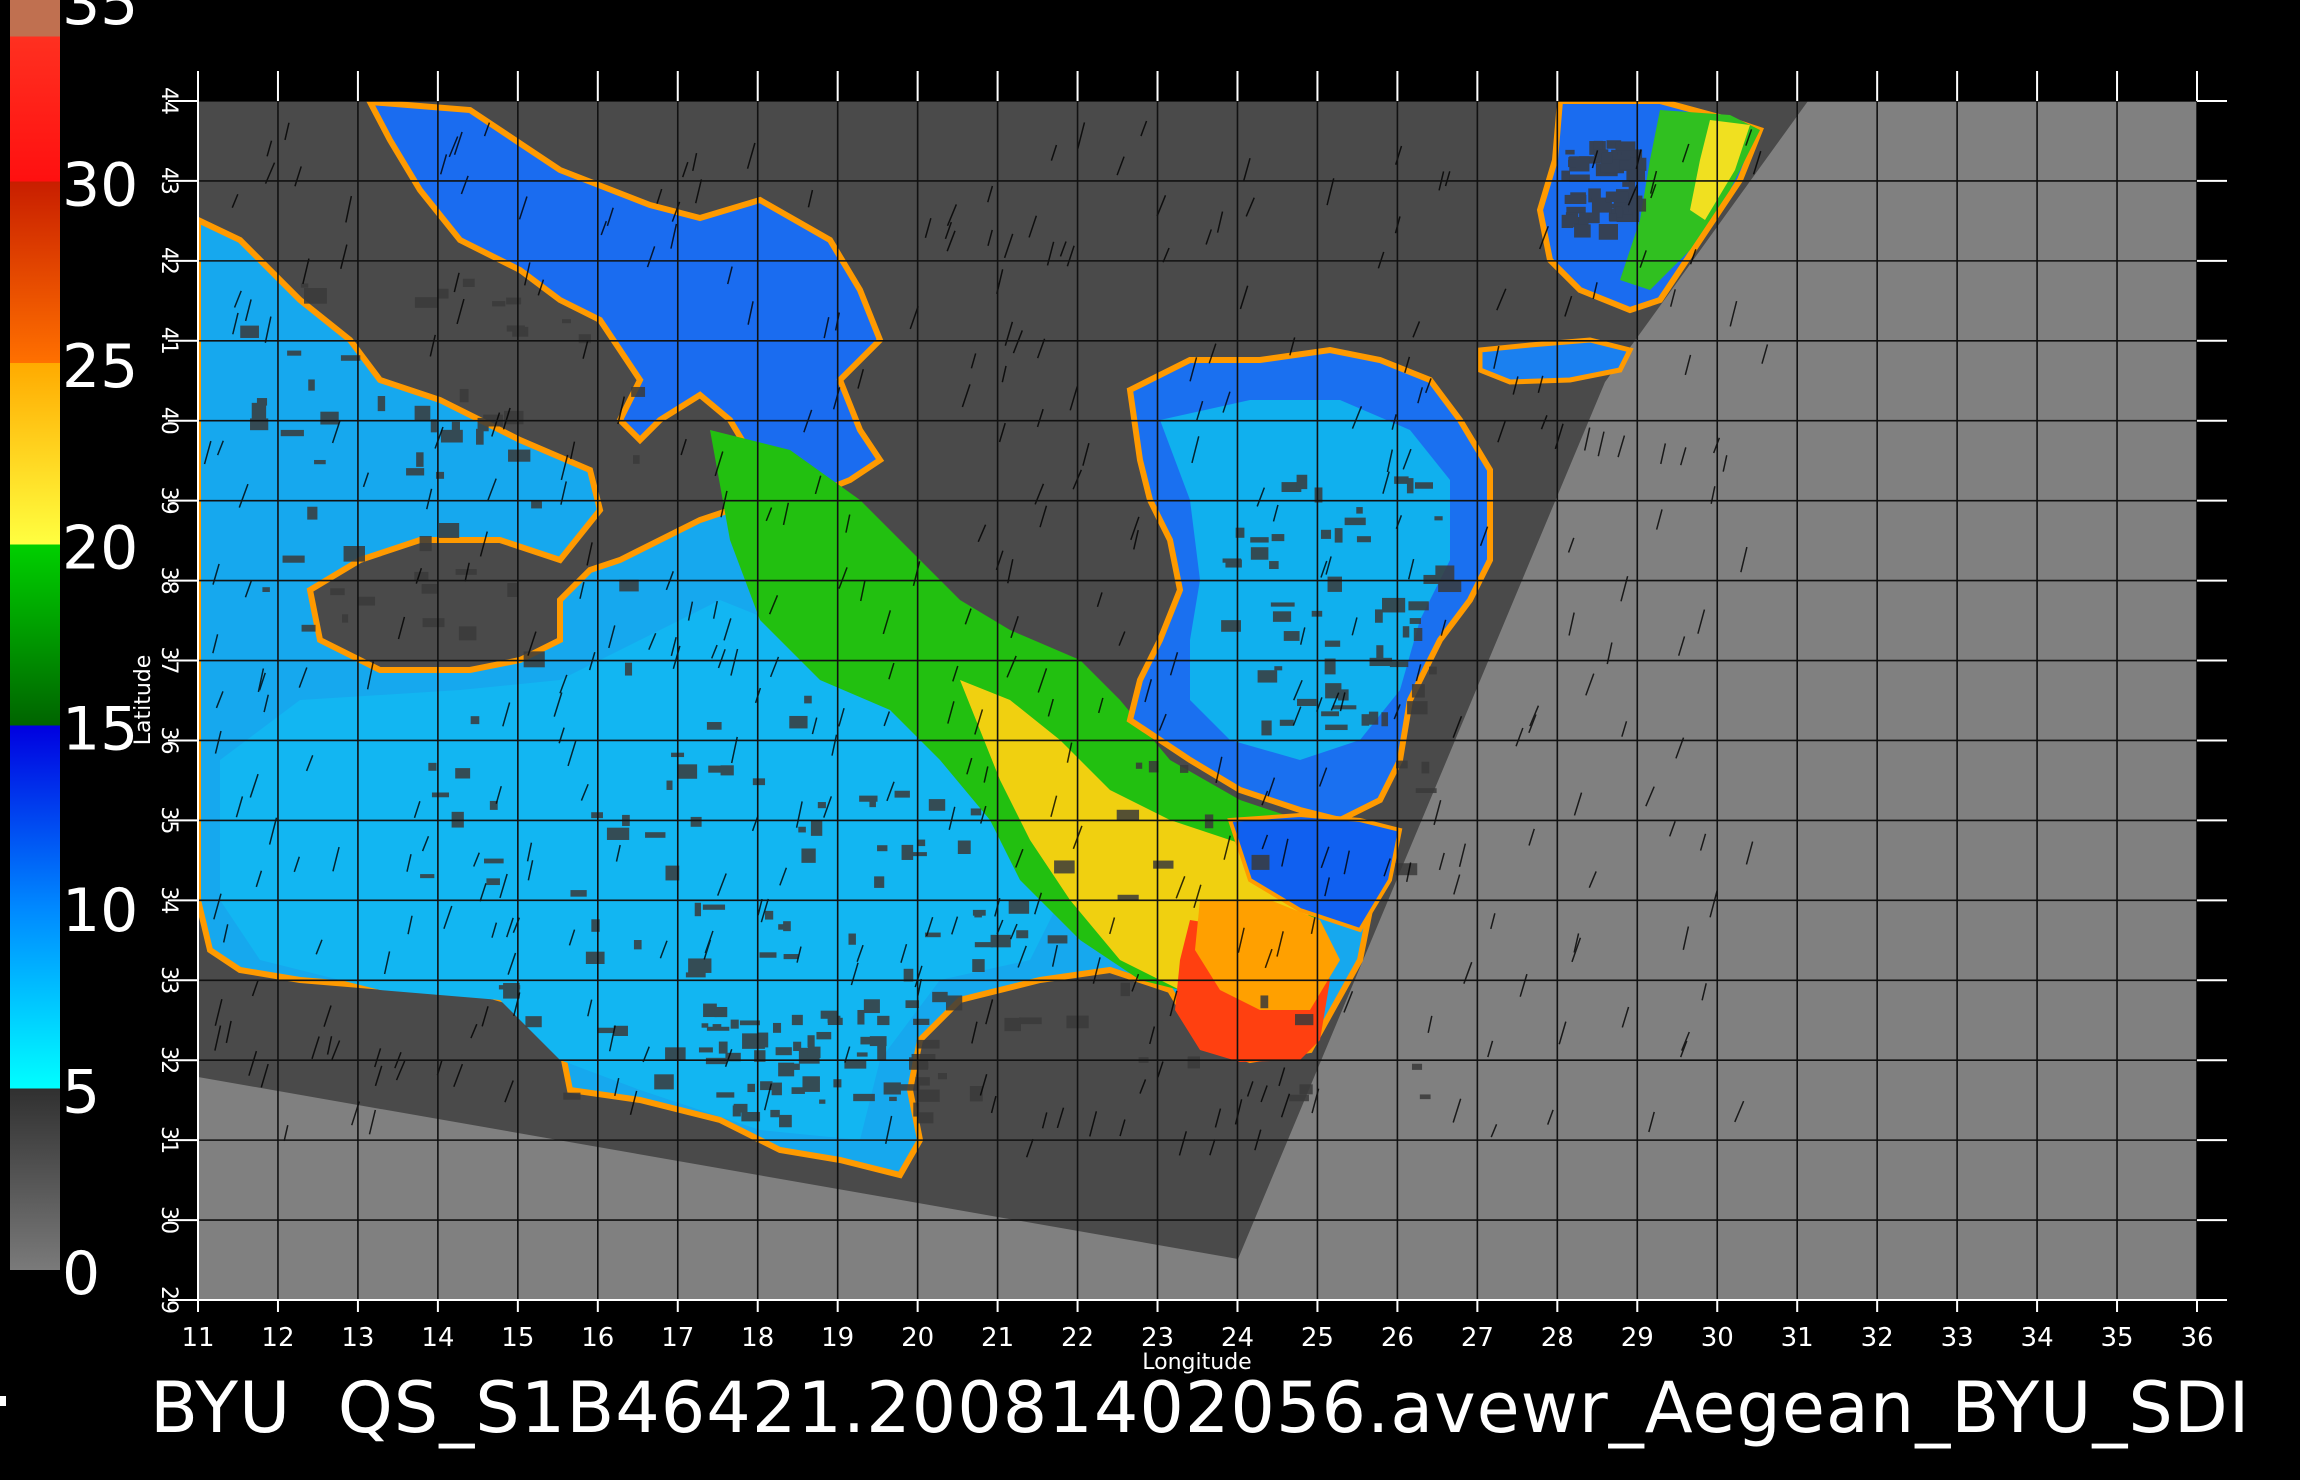 This screenshot has height=1480, width=2300. I want to click on lon-tick-label: 28, so click(1557, 1338).